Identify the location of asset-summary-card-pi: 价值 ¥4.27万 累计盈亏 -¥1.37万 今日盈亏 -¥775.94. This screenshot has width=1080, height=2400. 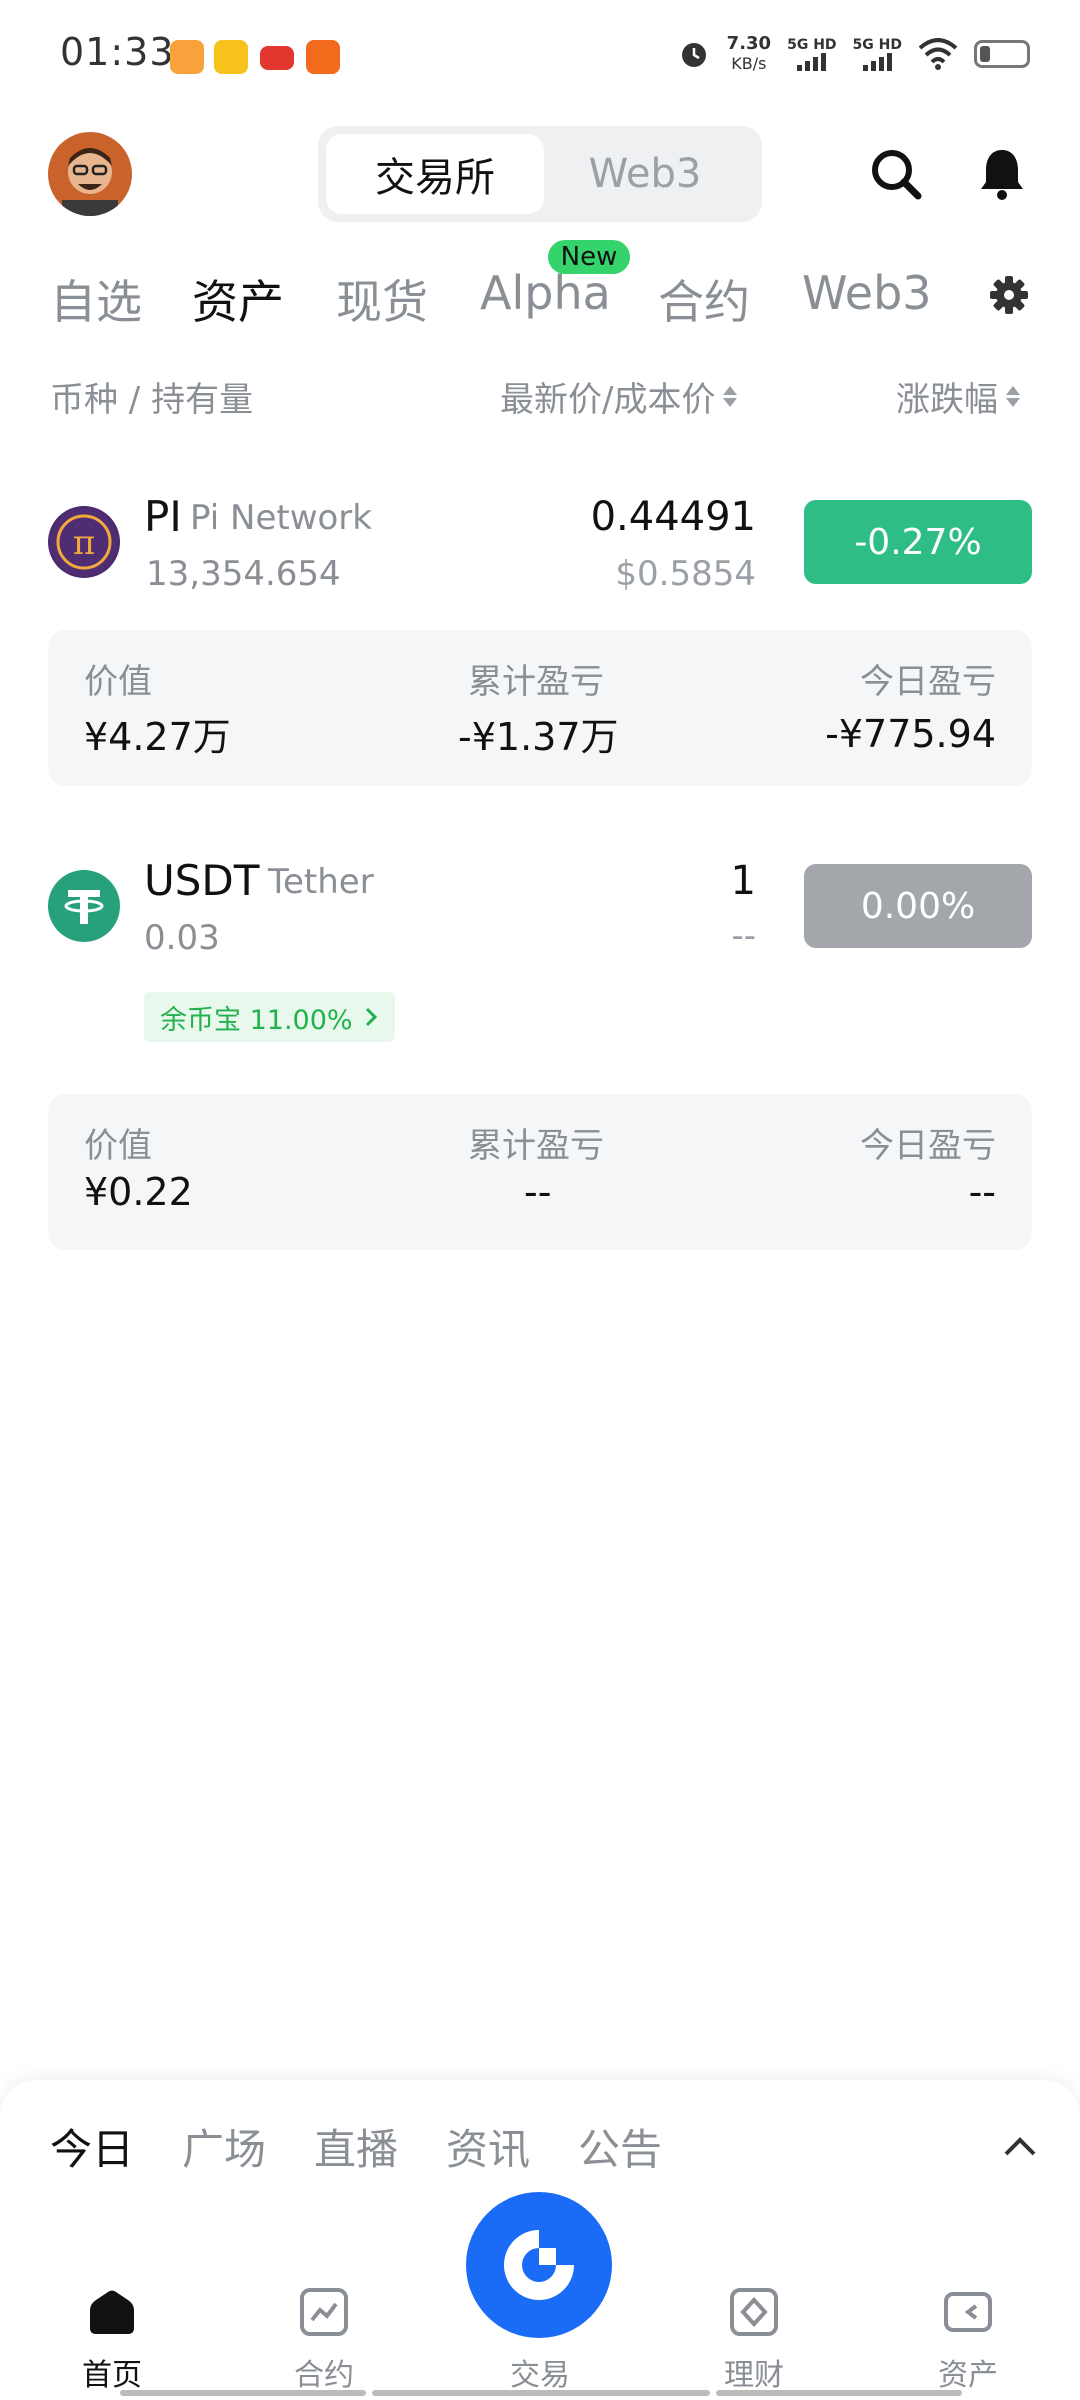
(540, 708).